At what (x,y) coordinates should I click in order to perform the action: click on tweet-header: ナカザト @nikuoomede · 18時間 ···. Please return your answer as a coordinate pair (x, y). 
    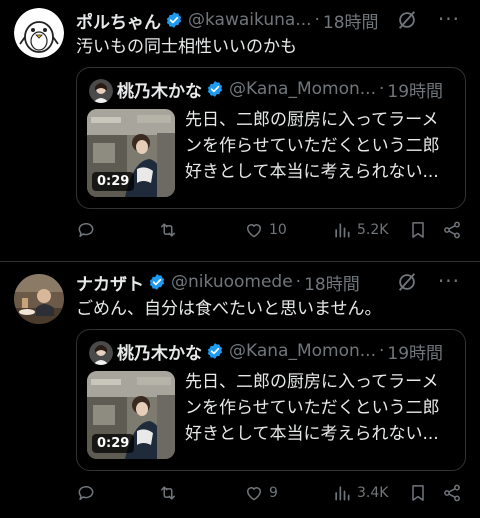
    Looking at the image, I should click on (273, 282).